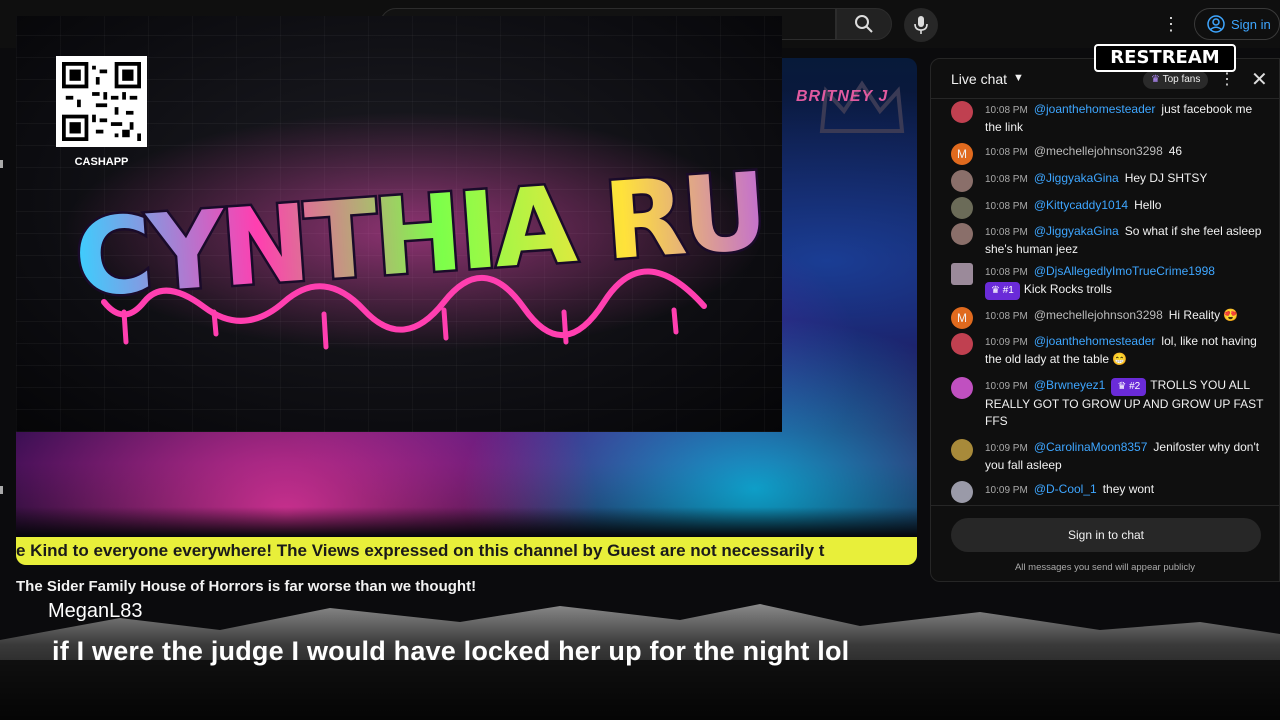 The height and width of the screenshot is (720, 1280). I want to click on crown-logo, so click(862, 106).